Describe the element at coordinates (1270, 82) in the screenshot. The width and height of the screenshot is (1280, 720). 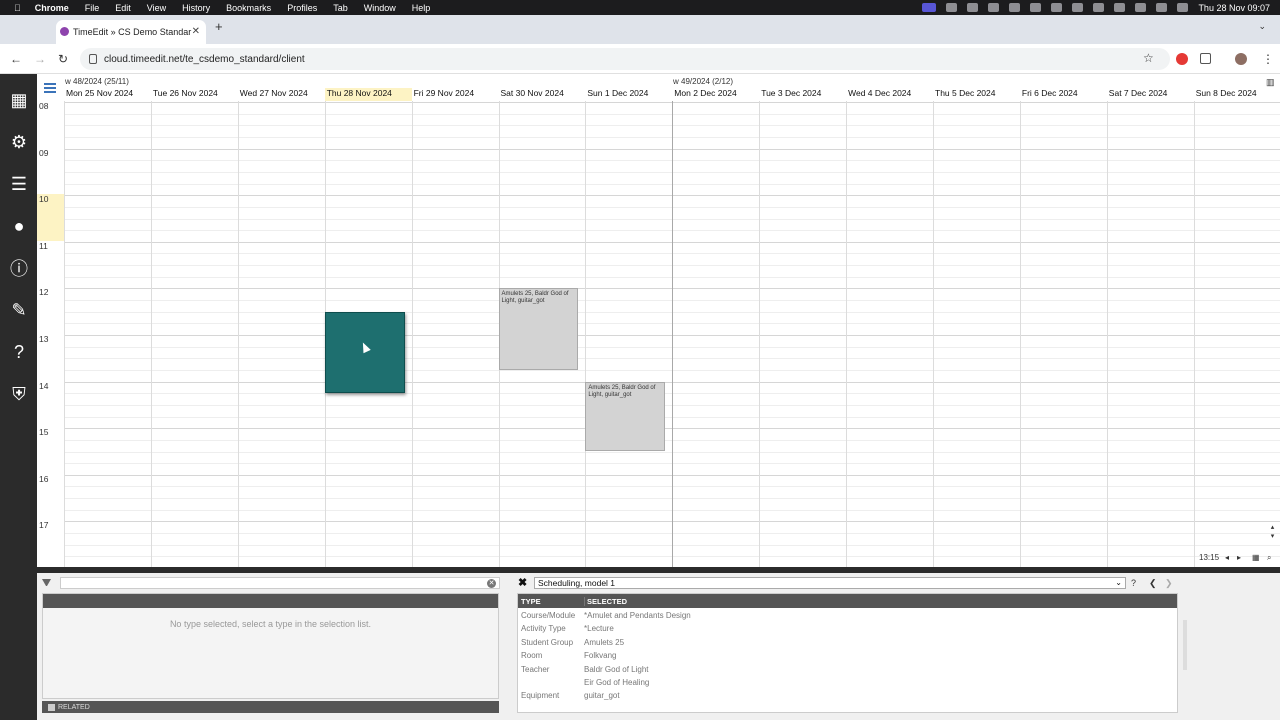
I see `chart-options-icon: ▥` at that location.